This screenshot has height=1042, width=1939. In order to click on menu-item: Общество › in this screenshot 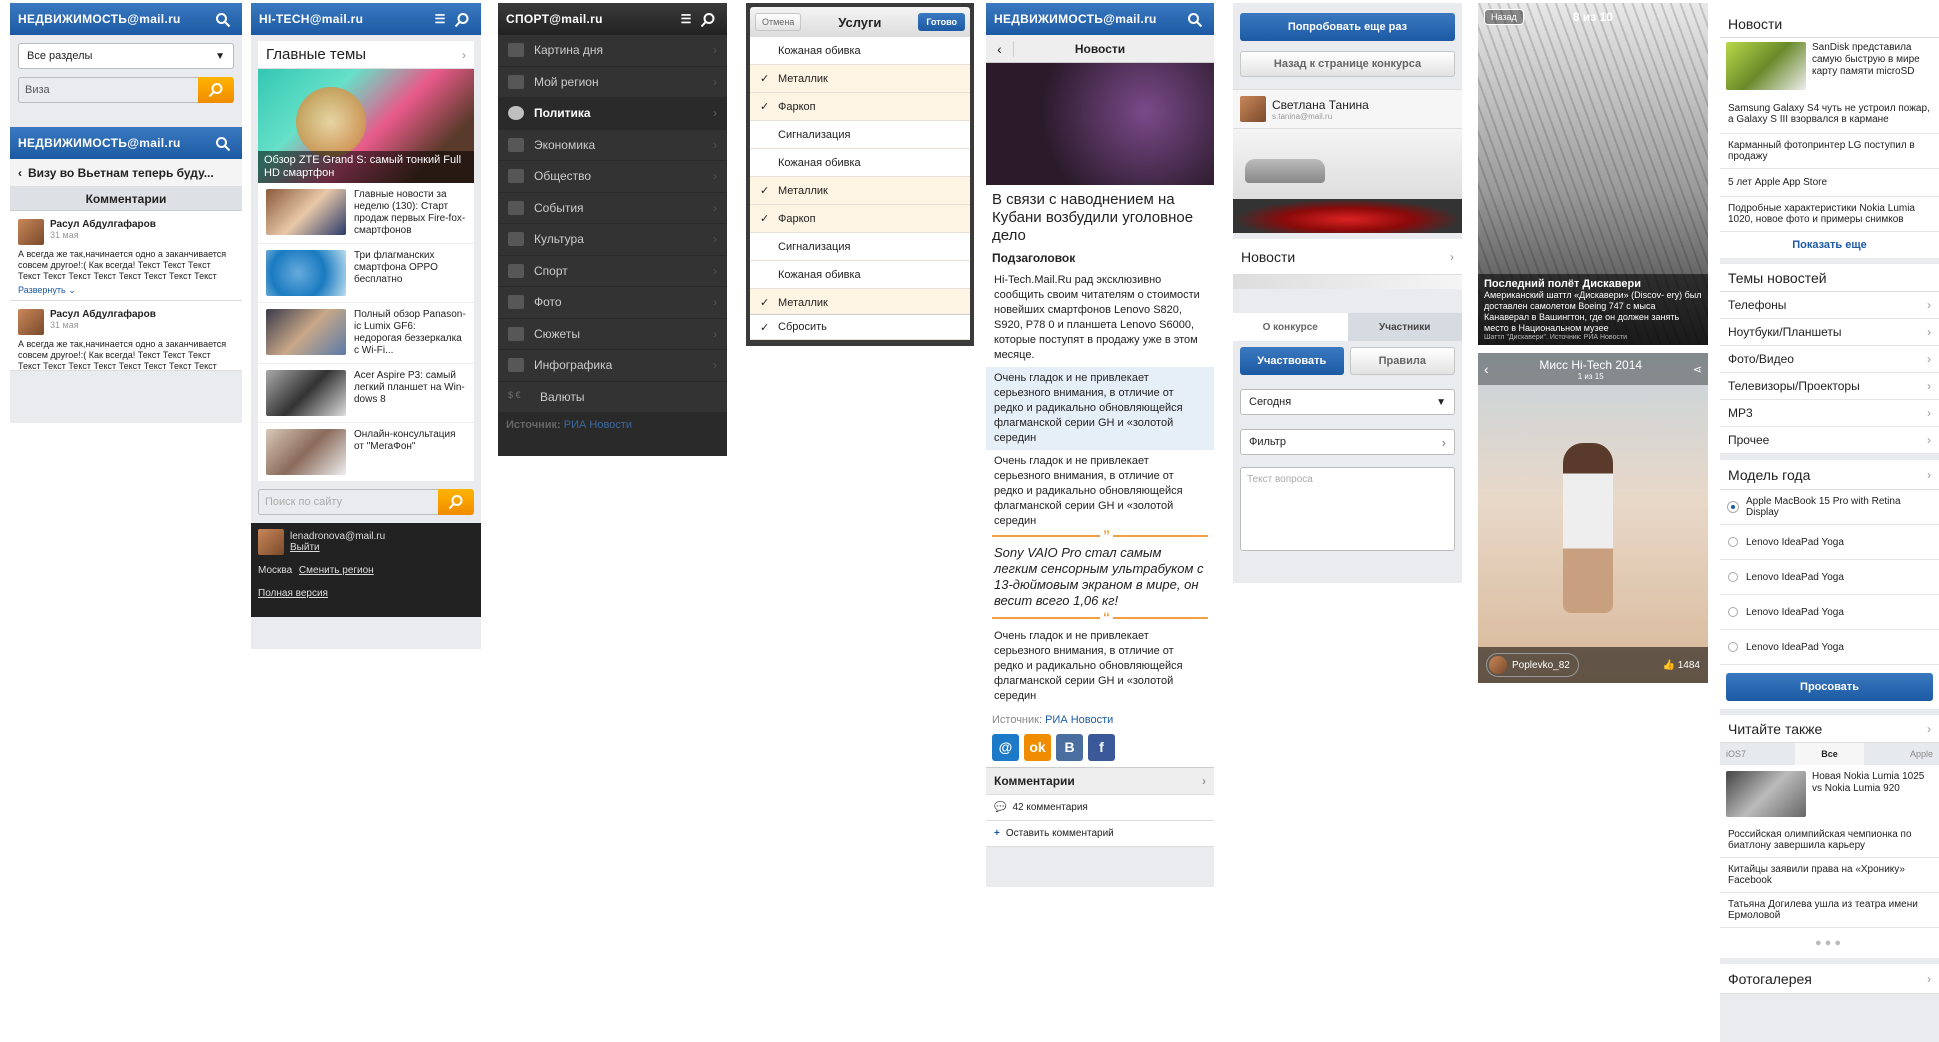, I will do `click(612, 177)`.